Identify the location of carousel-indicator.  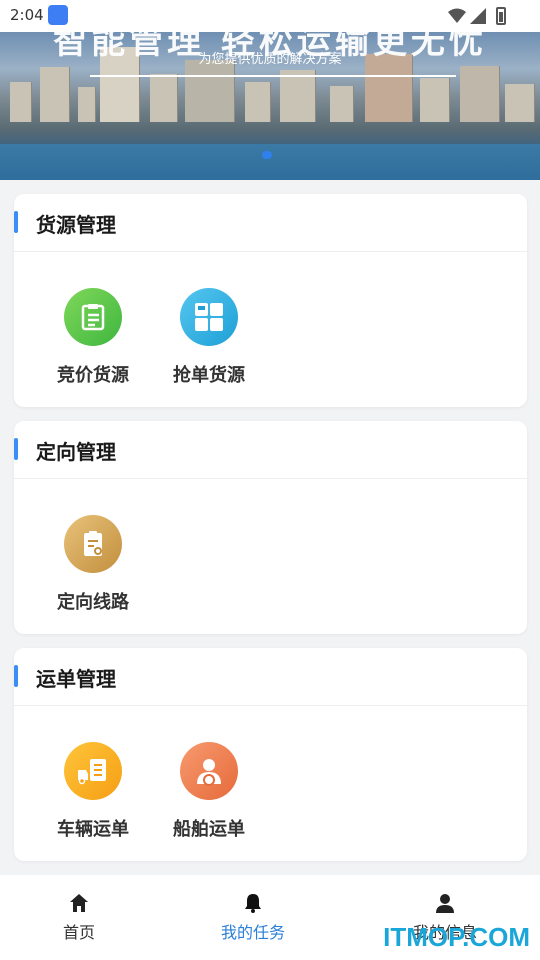
(267, 155).